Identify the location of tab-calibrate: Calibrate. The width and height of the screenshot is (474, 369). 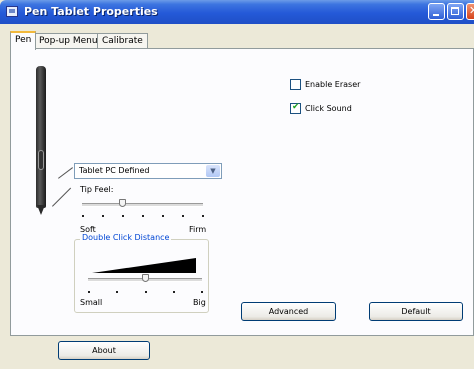
(122, 41).